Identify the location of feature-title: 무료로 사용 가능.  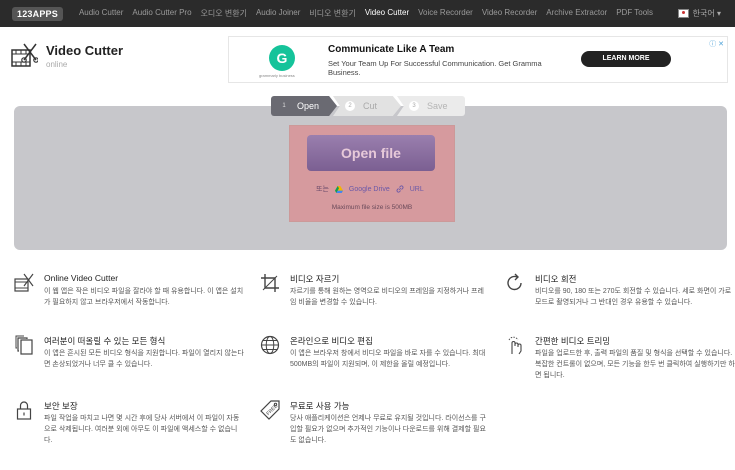
(320, 406).